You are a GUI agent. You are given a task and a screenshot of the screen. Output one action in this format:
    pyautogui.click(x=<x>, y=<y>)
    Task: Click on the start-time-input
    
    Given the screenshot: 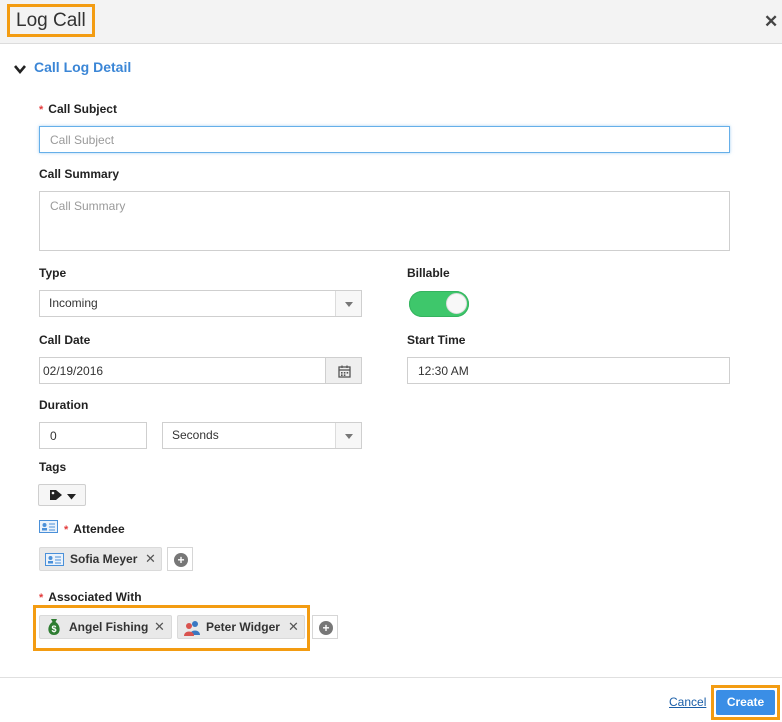 What is the action you would take?
    pyautogui.click(x=568, y=370)
    